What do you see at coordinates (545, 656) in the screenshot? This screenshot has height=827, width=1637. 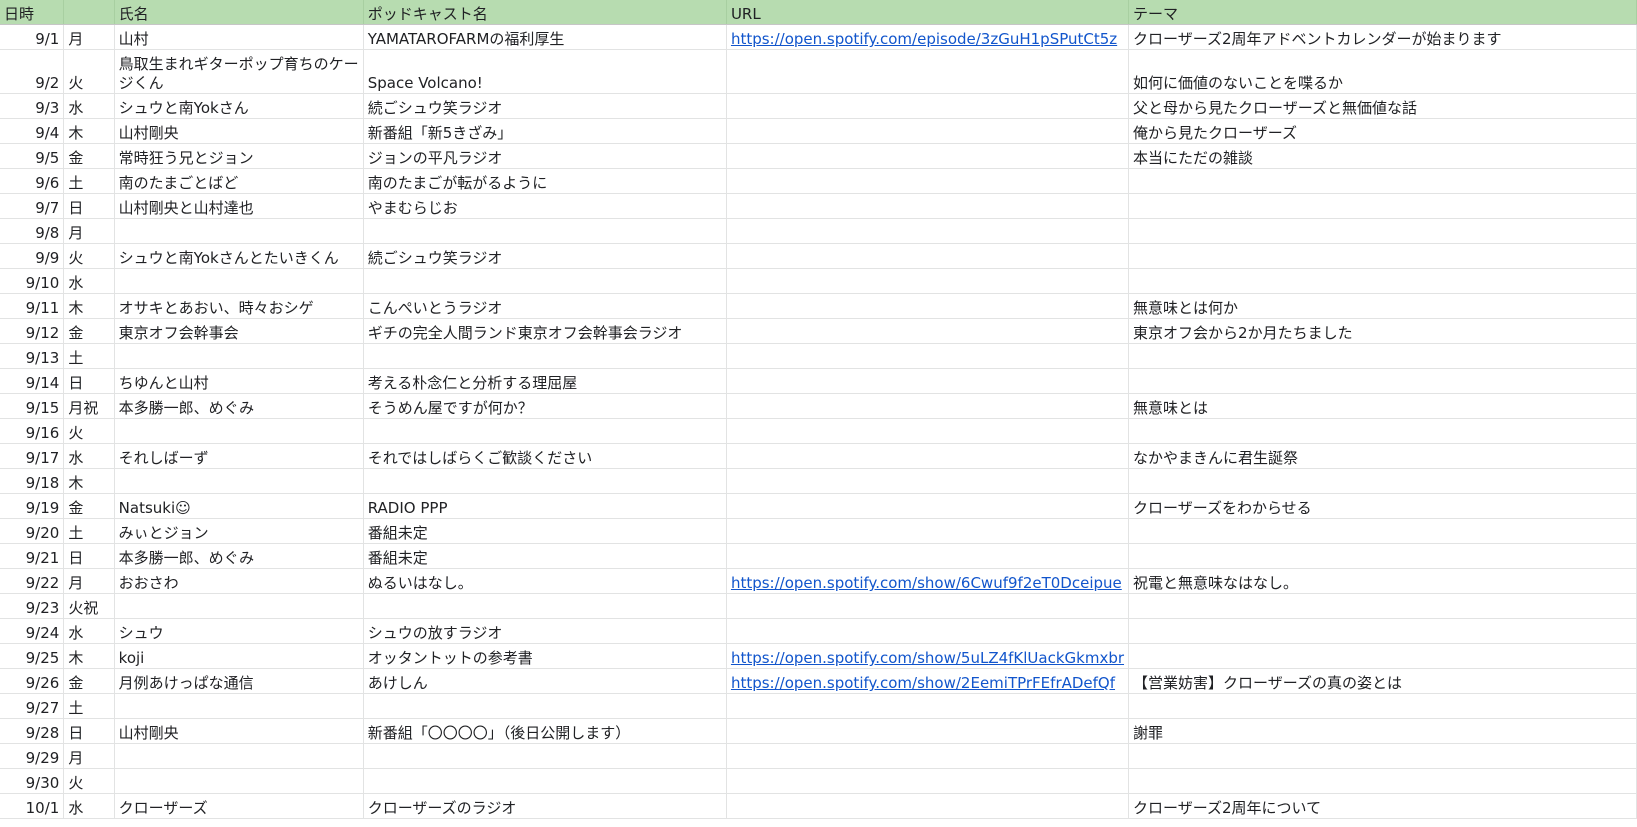 I see `cell-podcast: オッタントットの参考書` at bounding box center [545, 656].